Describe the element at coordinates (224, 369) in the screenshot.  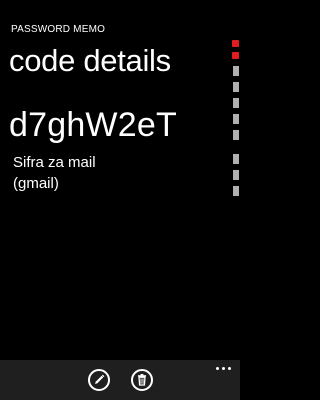
I see `more-dots-icon` at that location.